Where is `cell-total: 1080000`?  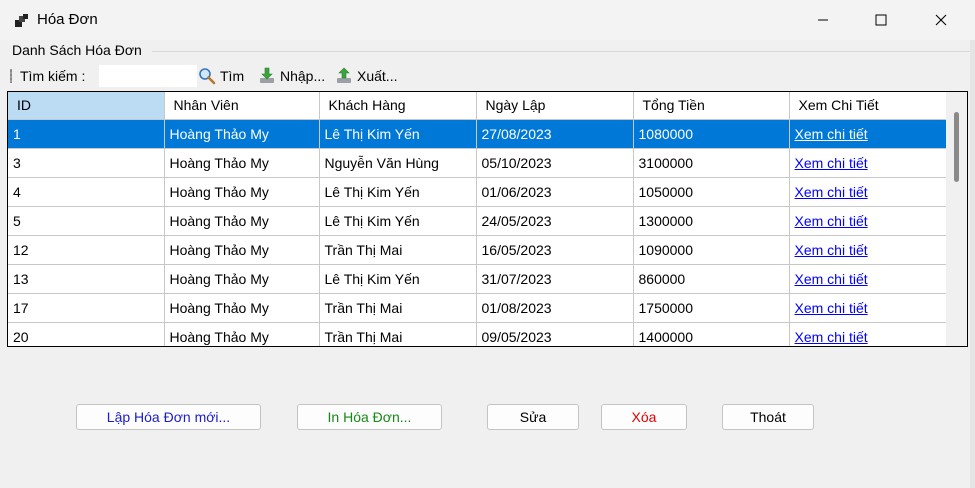
cell-total: 1080000 is located at coordinates (711, 134).